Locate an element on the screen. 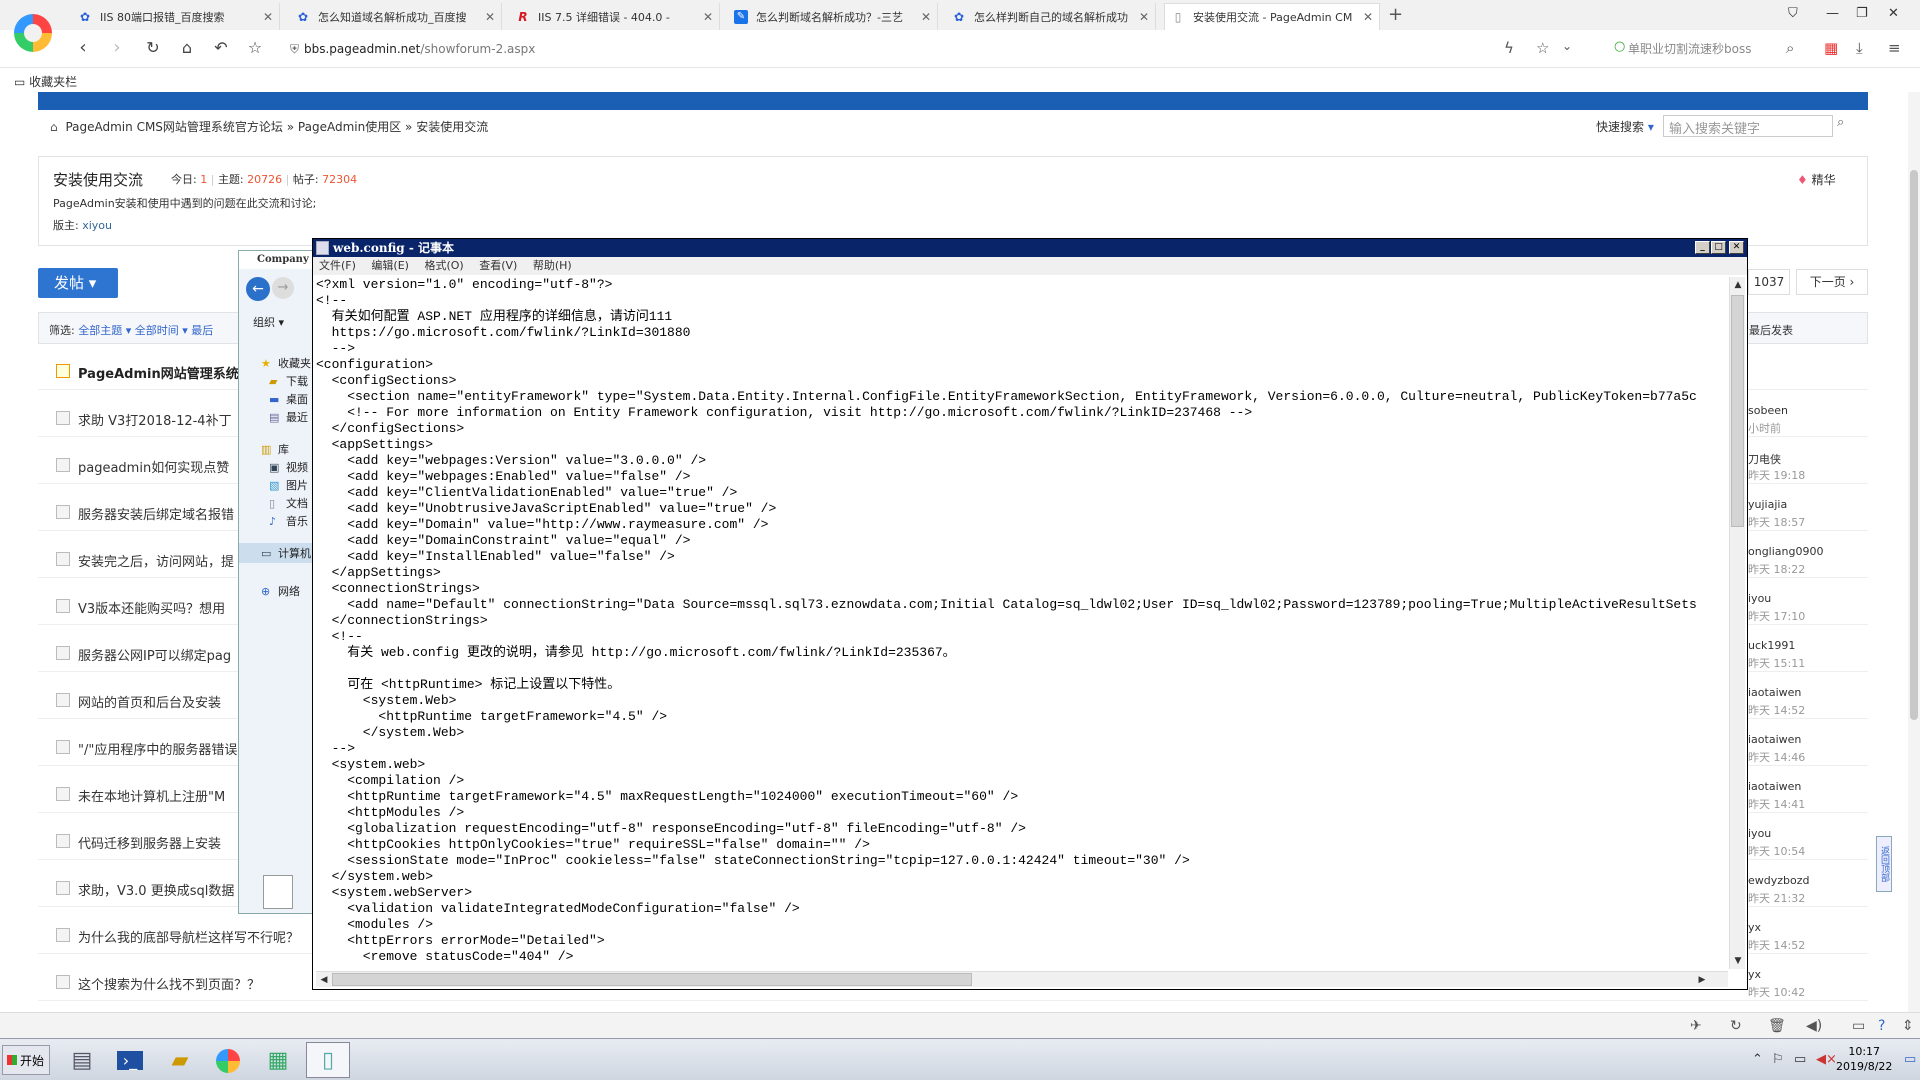 The image size is (1920, 1080). filter-latest: 最后 is located at coordinates (202, 330).